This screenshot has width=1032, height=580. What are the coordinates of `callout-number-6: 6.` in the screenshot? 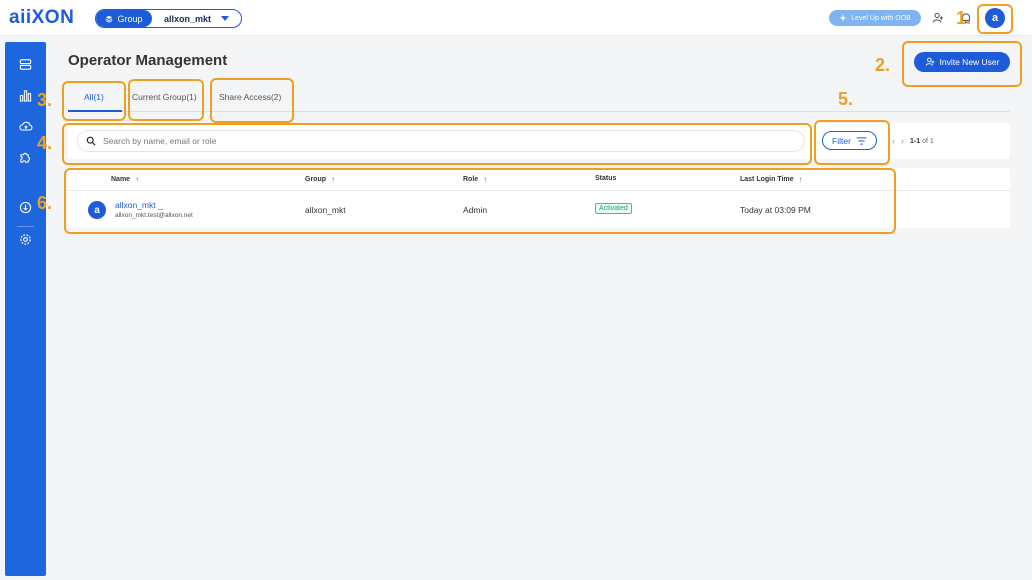 It's located at (45, 203).